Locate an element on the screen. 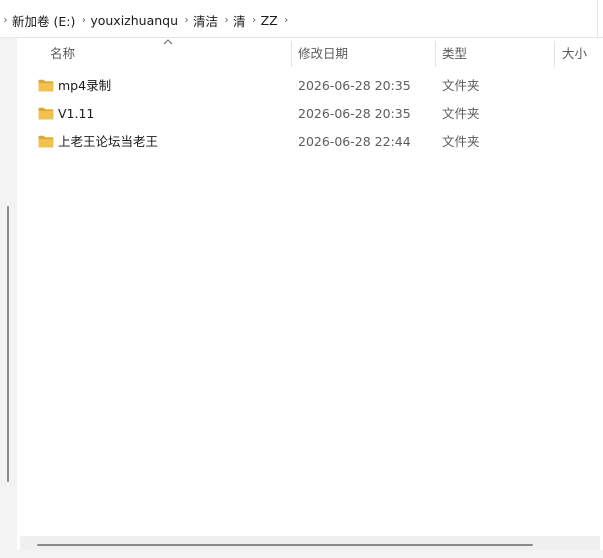 This screenshot has width=603, height=558. horizontal-scrollbar-thumb is located at coordinates (285, 545).